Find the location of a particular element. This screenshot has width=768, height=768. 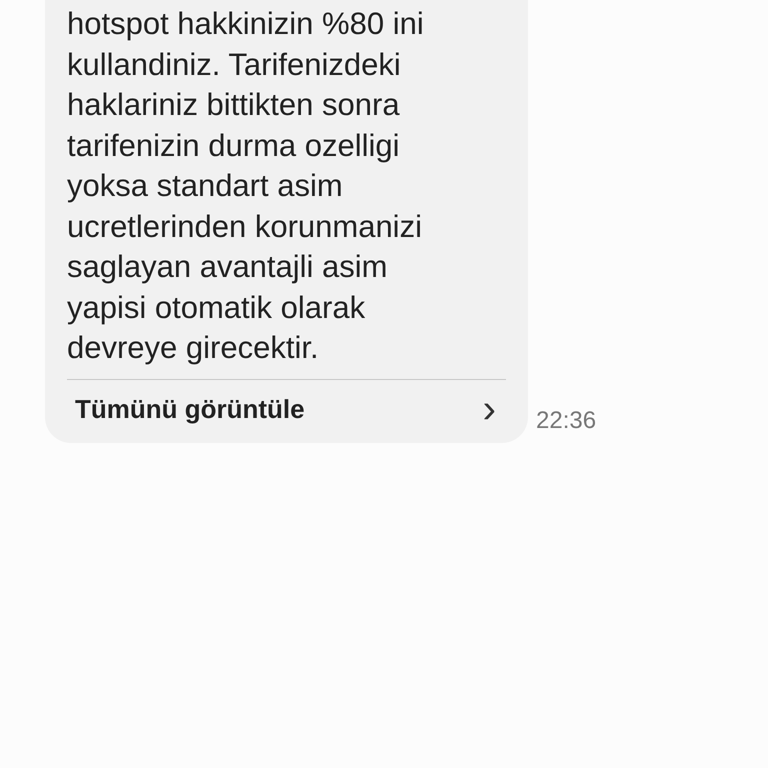

chevron-icon: › is located at coordinates (489, 409).